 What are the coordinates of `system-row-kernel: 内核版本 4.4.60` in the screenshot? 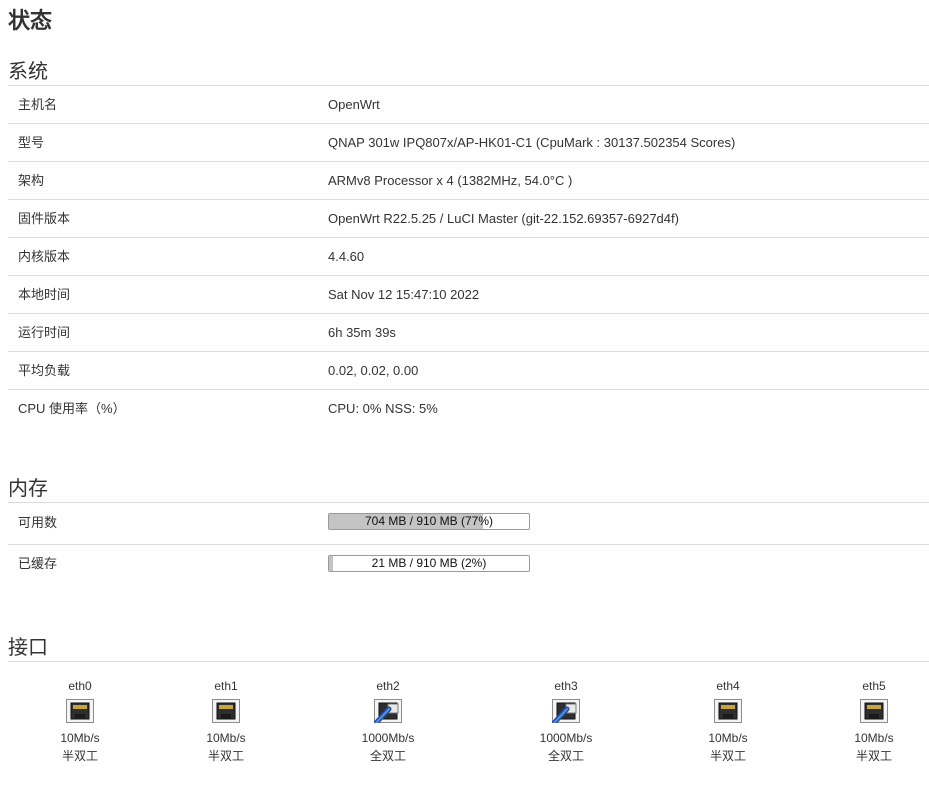 It's located at (468, 257).